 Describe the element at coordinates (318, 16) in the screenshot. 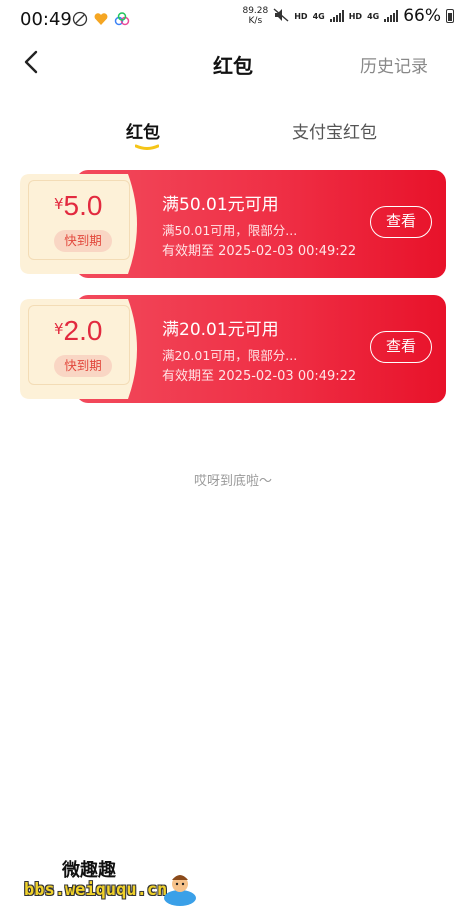

I see `net-type-1: 4G` at that location.